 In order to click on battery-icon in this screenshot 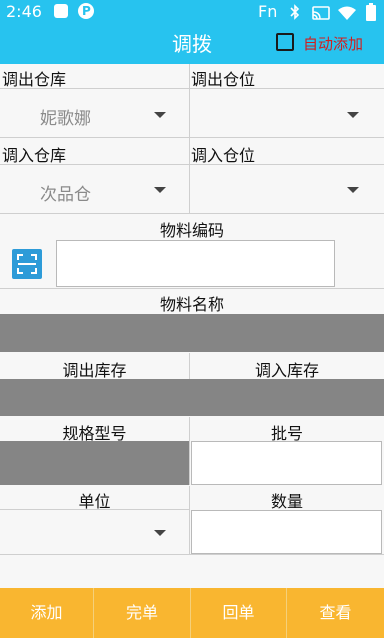, I will do `click(371, 14)`.